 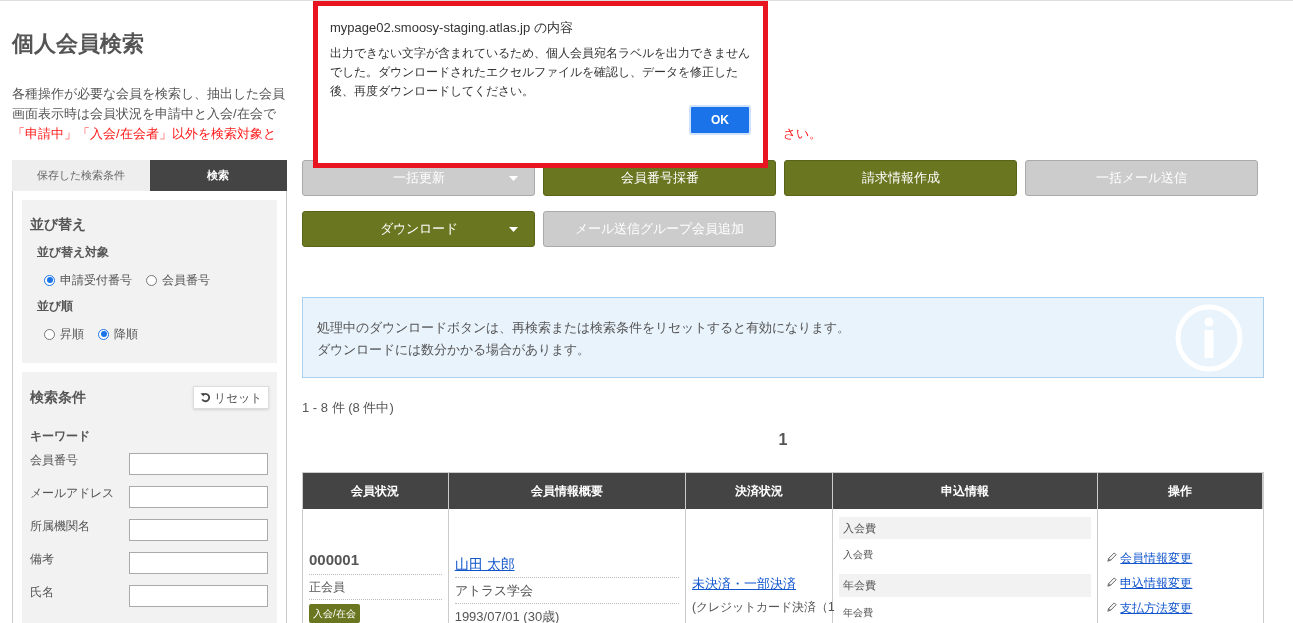 I want to click on column-header: 申込情報, so click(x=965, y=490).